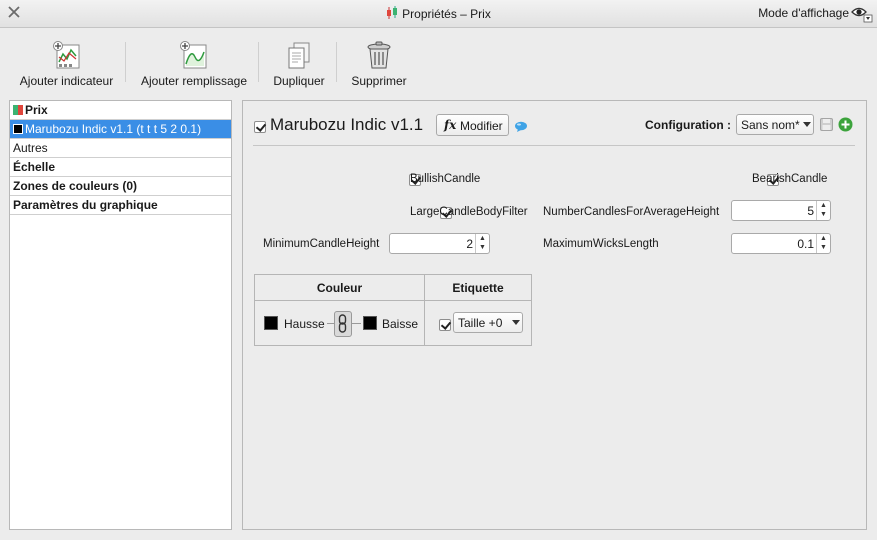 This screenshot has width=877, height=540. Describe the element at coordinates (370, 323) in the screenshot. I see `down-color-swatch` at that location.